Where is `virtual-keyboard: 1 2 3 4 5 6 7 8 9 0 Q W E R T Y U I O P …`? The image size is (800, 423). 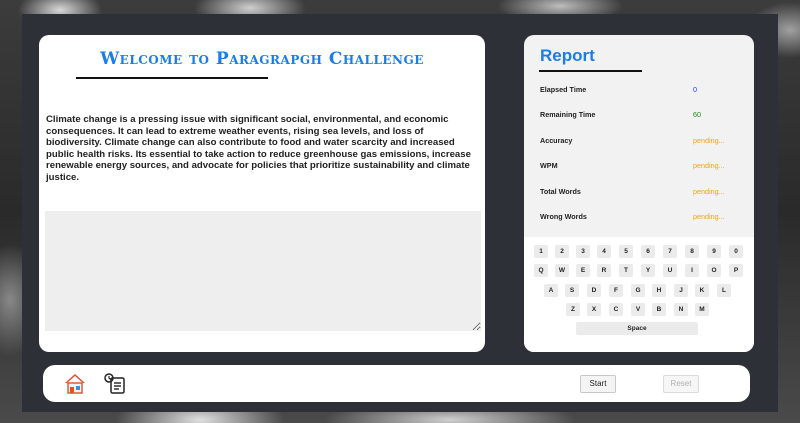 virtual-keyboard: 1 2 3 4 5 6 7 8 9 0 Q W E R T Y U I O P … is located at coordinates (639, 294).